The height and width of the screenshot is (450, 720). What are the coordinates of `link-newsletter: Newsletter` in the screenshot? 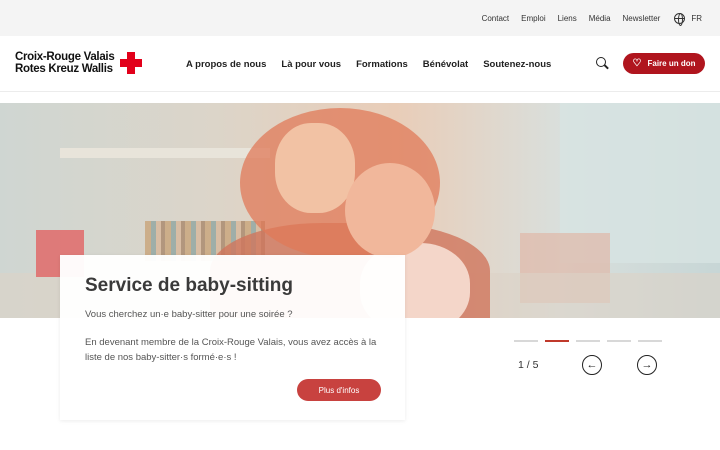 It's located at (642, 18).